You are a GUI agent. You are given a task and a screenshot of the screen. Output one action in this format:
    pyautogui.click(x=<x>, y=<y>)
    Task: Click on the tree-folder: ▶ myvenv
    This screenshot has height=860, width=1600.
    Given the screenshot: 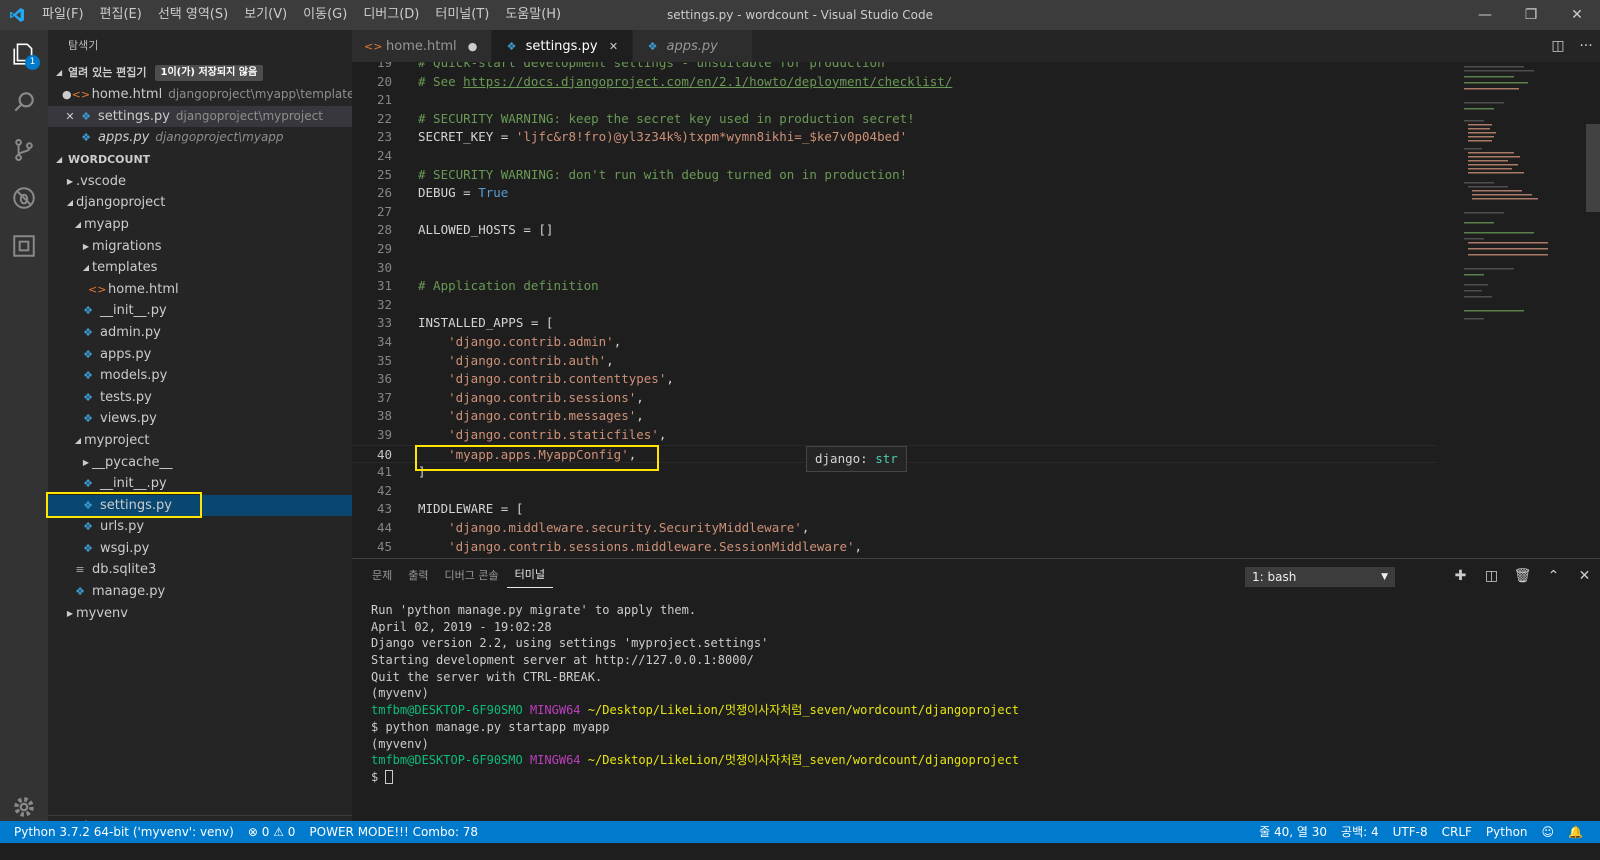 What is the action you would take?
    pyautogui.click(x=200, y=614)
    